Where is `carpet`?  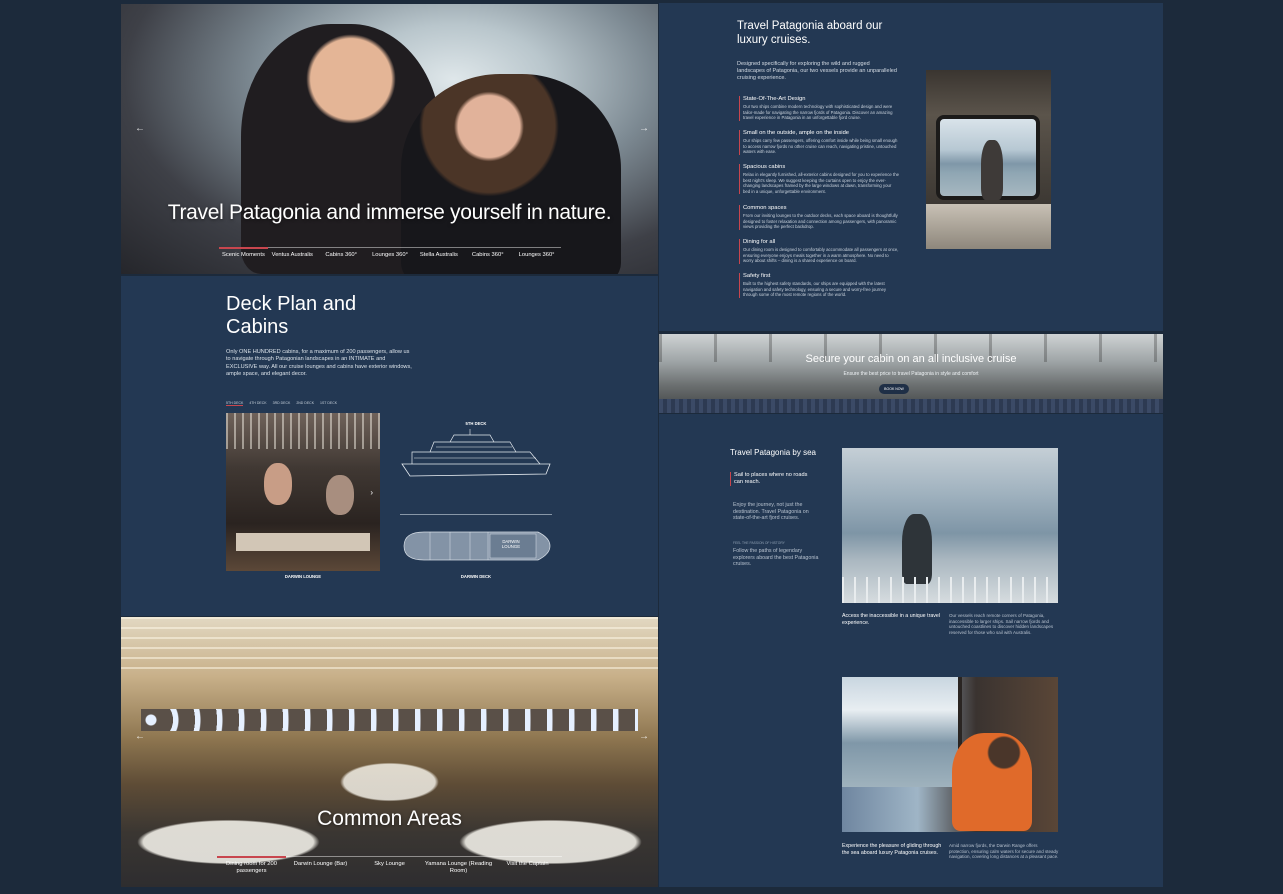 carpet is located at coordinates (911, 406).